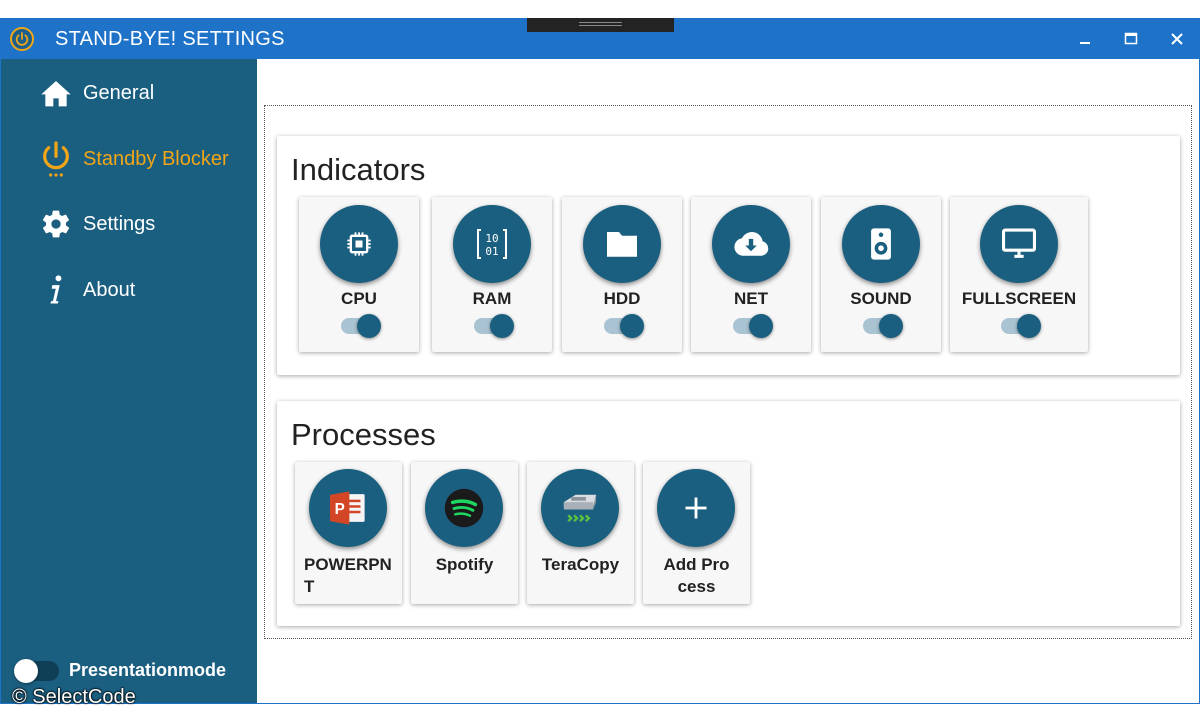 This screenshot has height=720, width=1200. Describe the element at coordinates (881, 244) in the screenshot. I see `speaker-icon` at that location.